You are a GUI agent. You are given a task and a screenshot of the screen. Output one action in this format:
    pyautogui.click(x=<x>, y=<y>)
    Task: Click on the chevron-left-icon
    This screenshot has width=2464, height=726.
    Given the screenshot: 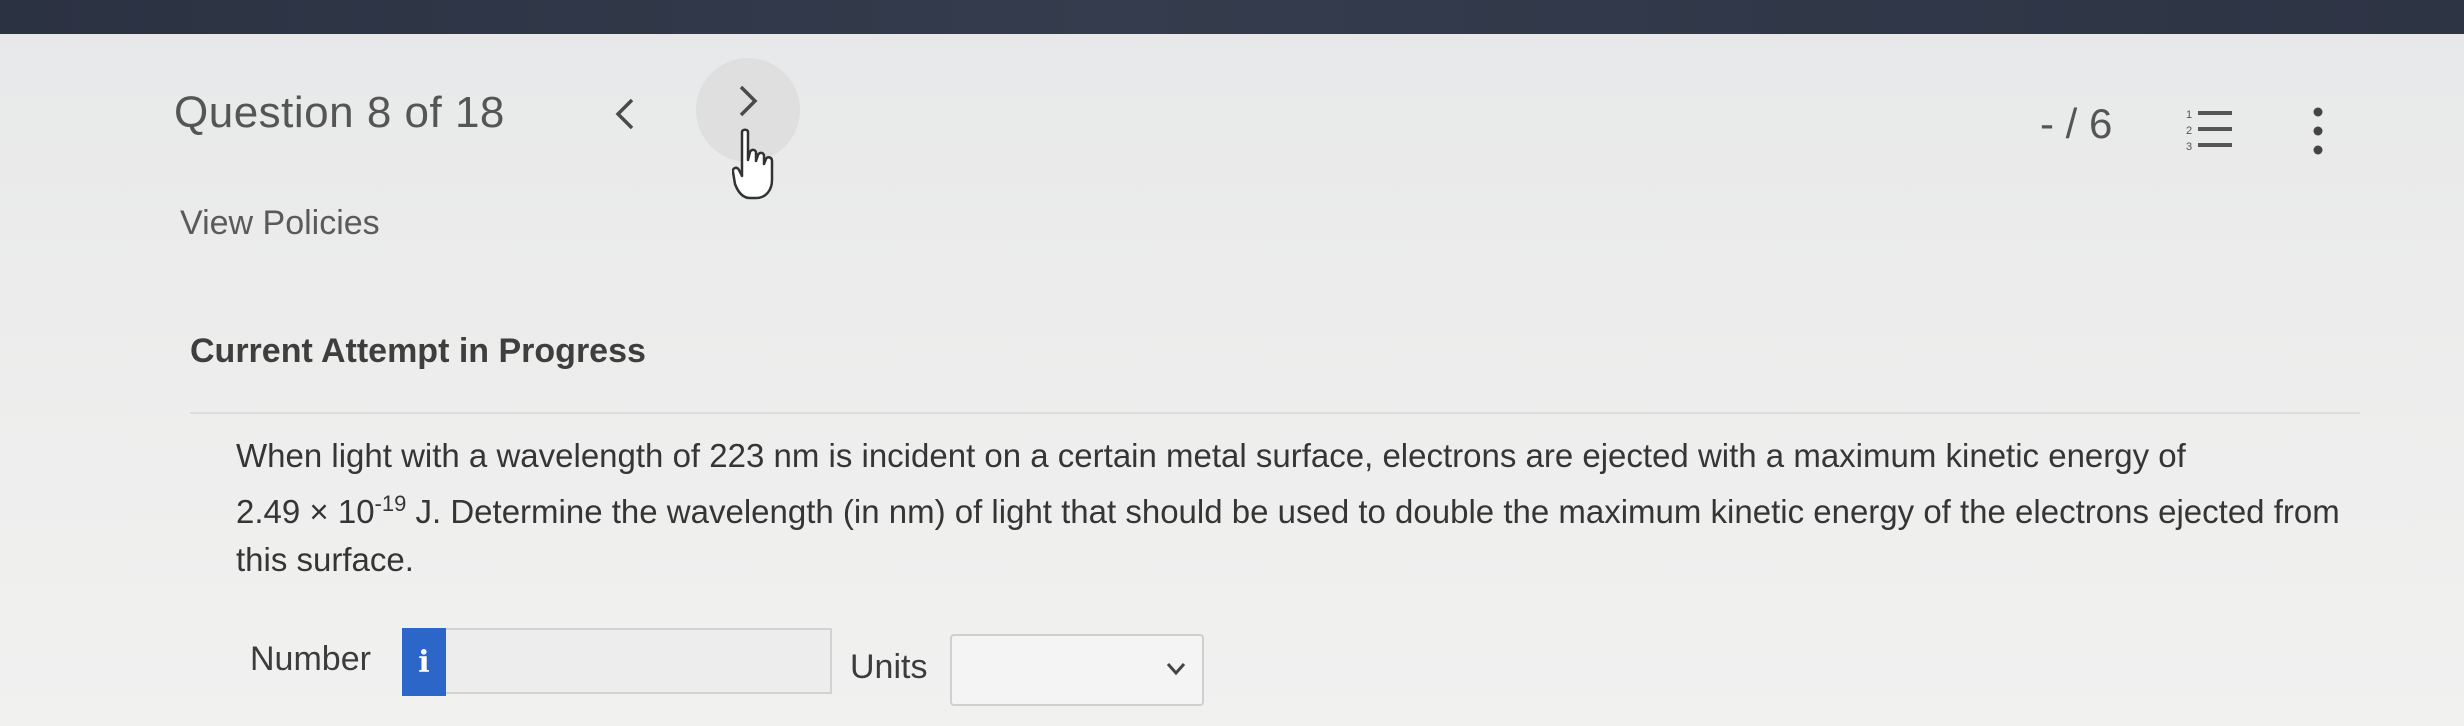 What is the action you would take?
    pyautogui.click(x=624, y=114)
    